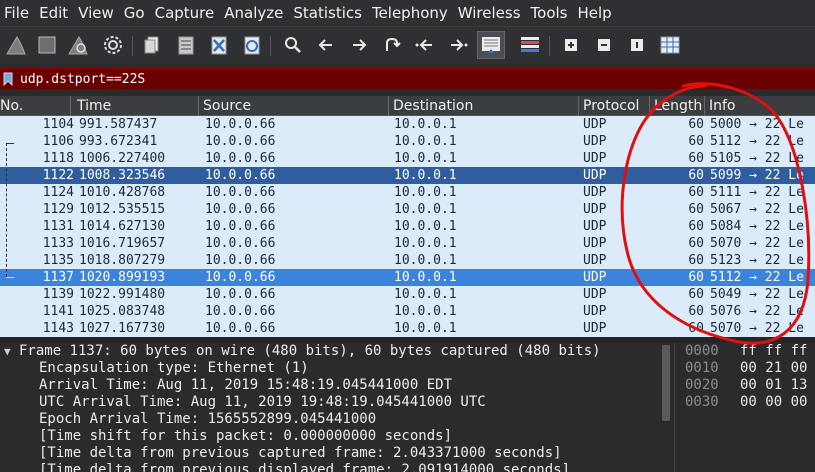  What do you see at coordinates (757, 311) in the screenshot?
I see `packet-info: 5076 → 22 Le` at bounding box center [757, 311].